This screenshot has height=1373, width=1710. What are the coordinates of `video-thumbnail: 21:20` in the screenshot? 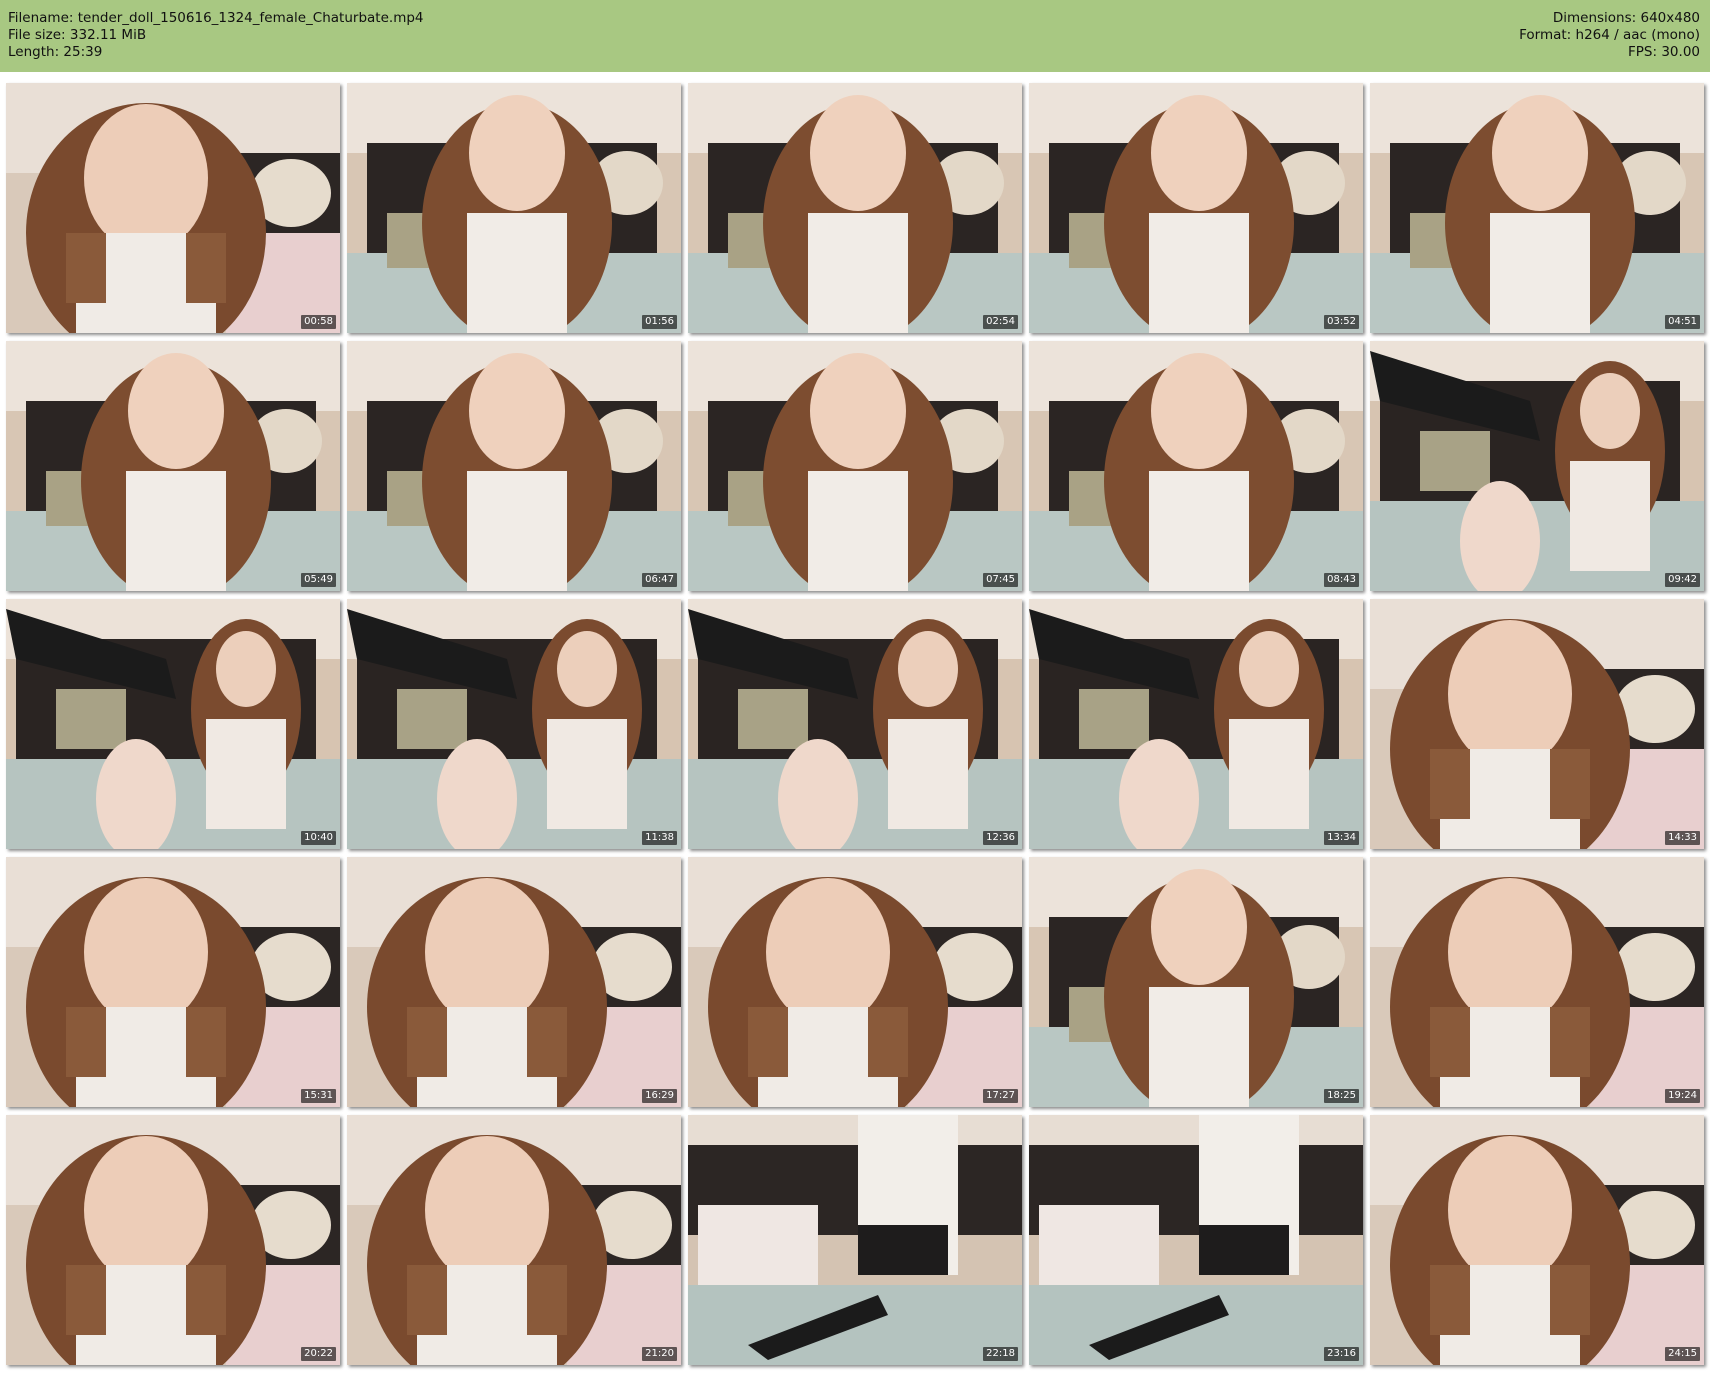 It's located at (514, 1240).